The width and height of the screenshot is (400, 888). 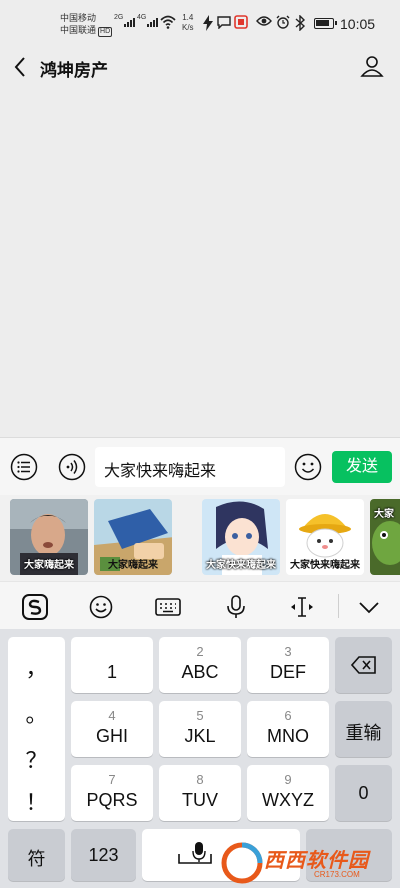 What do you see at coordinates (322, 23) in the screenshot?
I see `battery-fill` at bounding box center [322, 23].